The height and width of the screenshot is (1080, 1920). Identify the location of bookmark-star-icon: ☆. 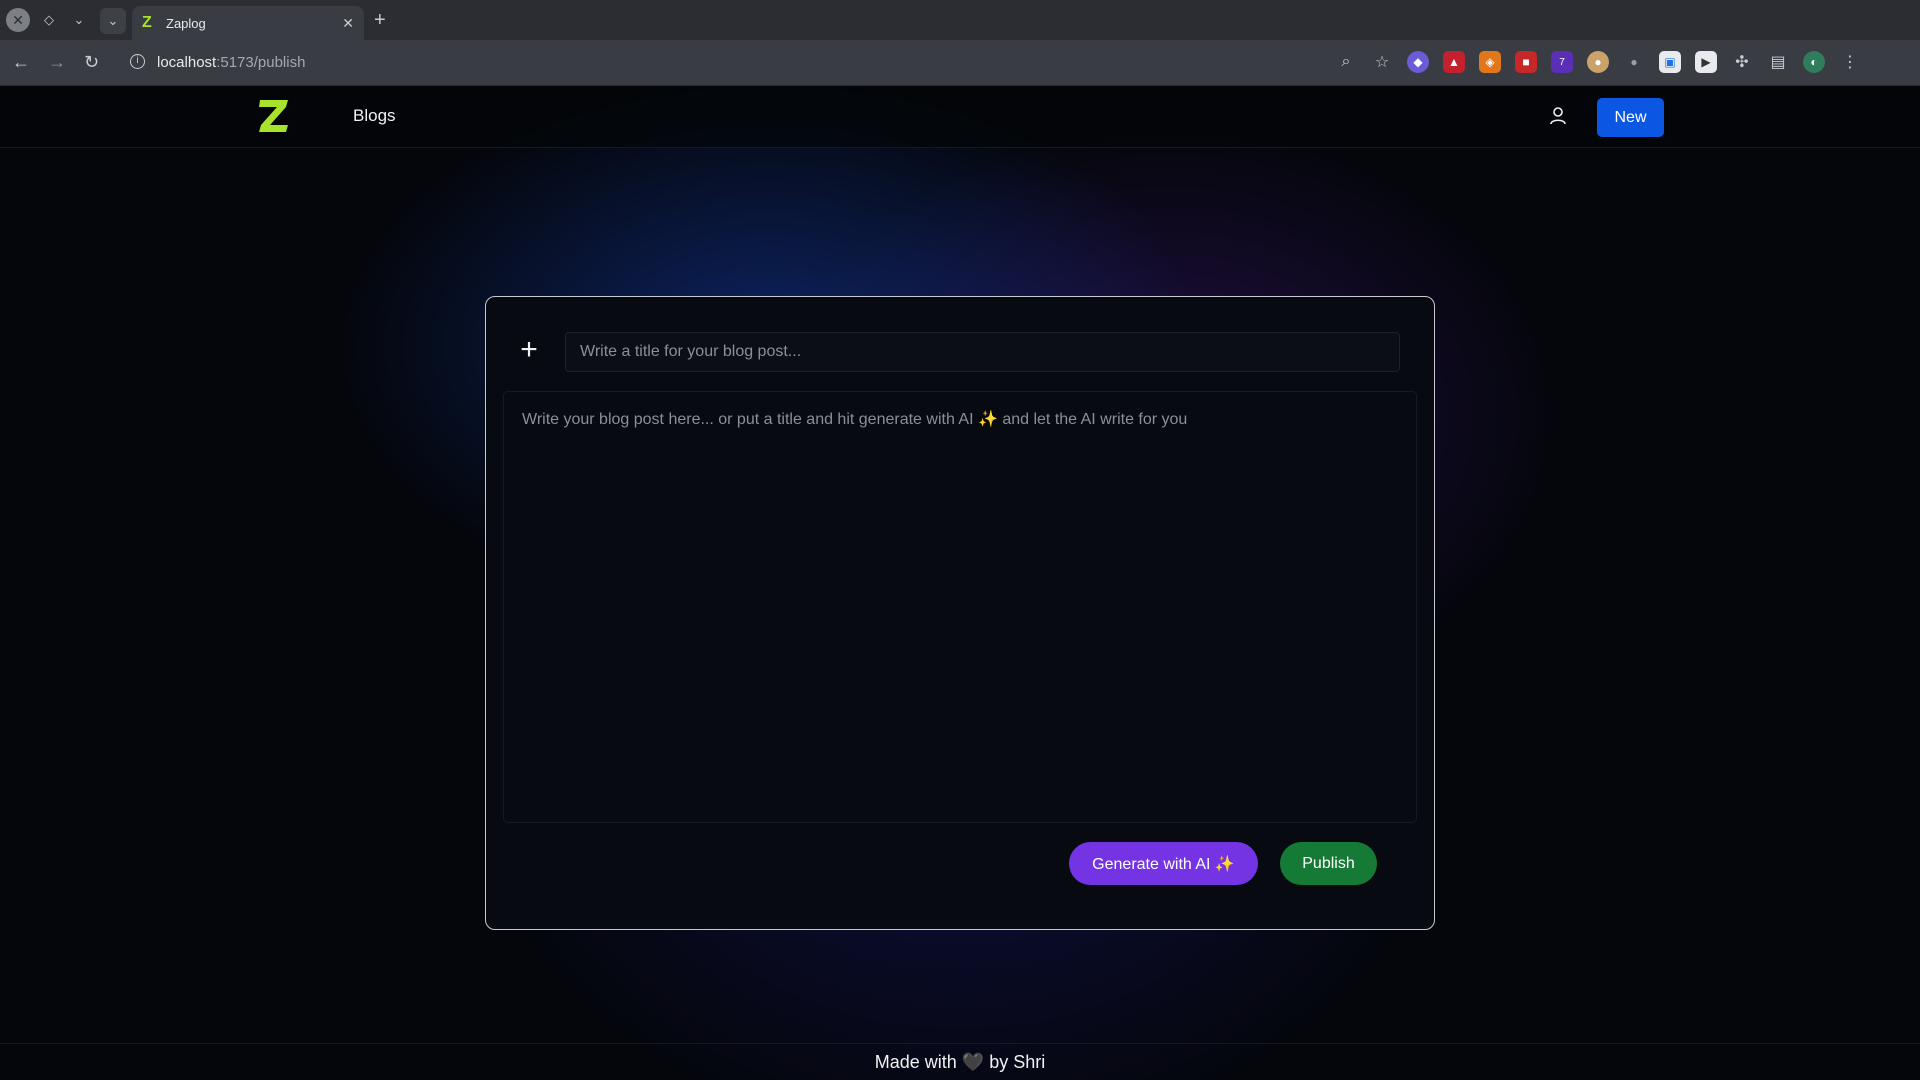
(1382, 62).